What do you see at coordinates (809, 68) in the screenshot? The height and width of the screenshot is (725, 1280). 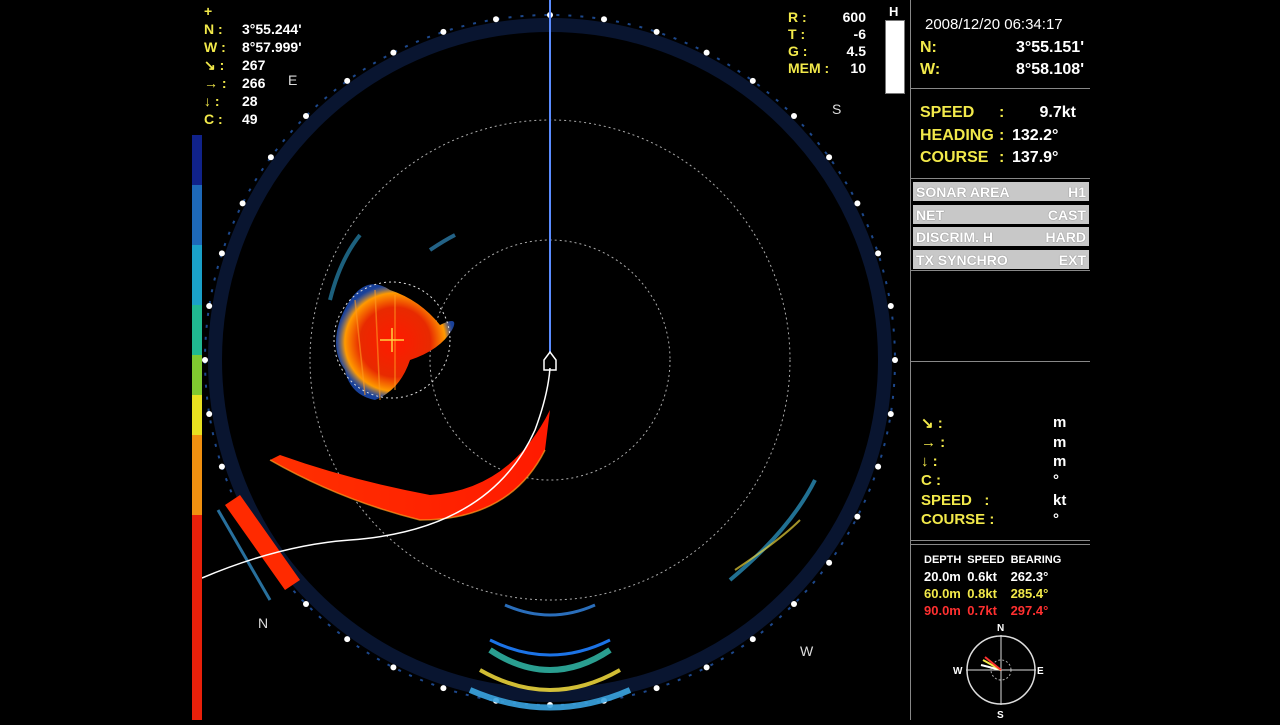 I see `memory-key: MEM :` at bounding box center [809, 68].